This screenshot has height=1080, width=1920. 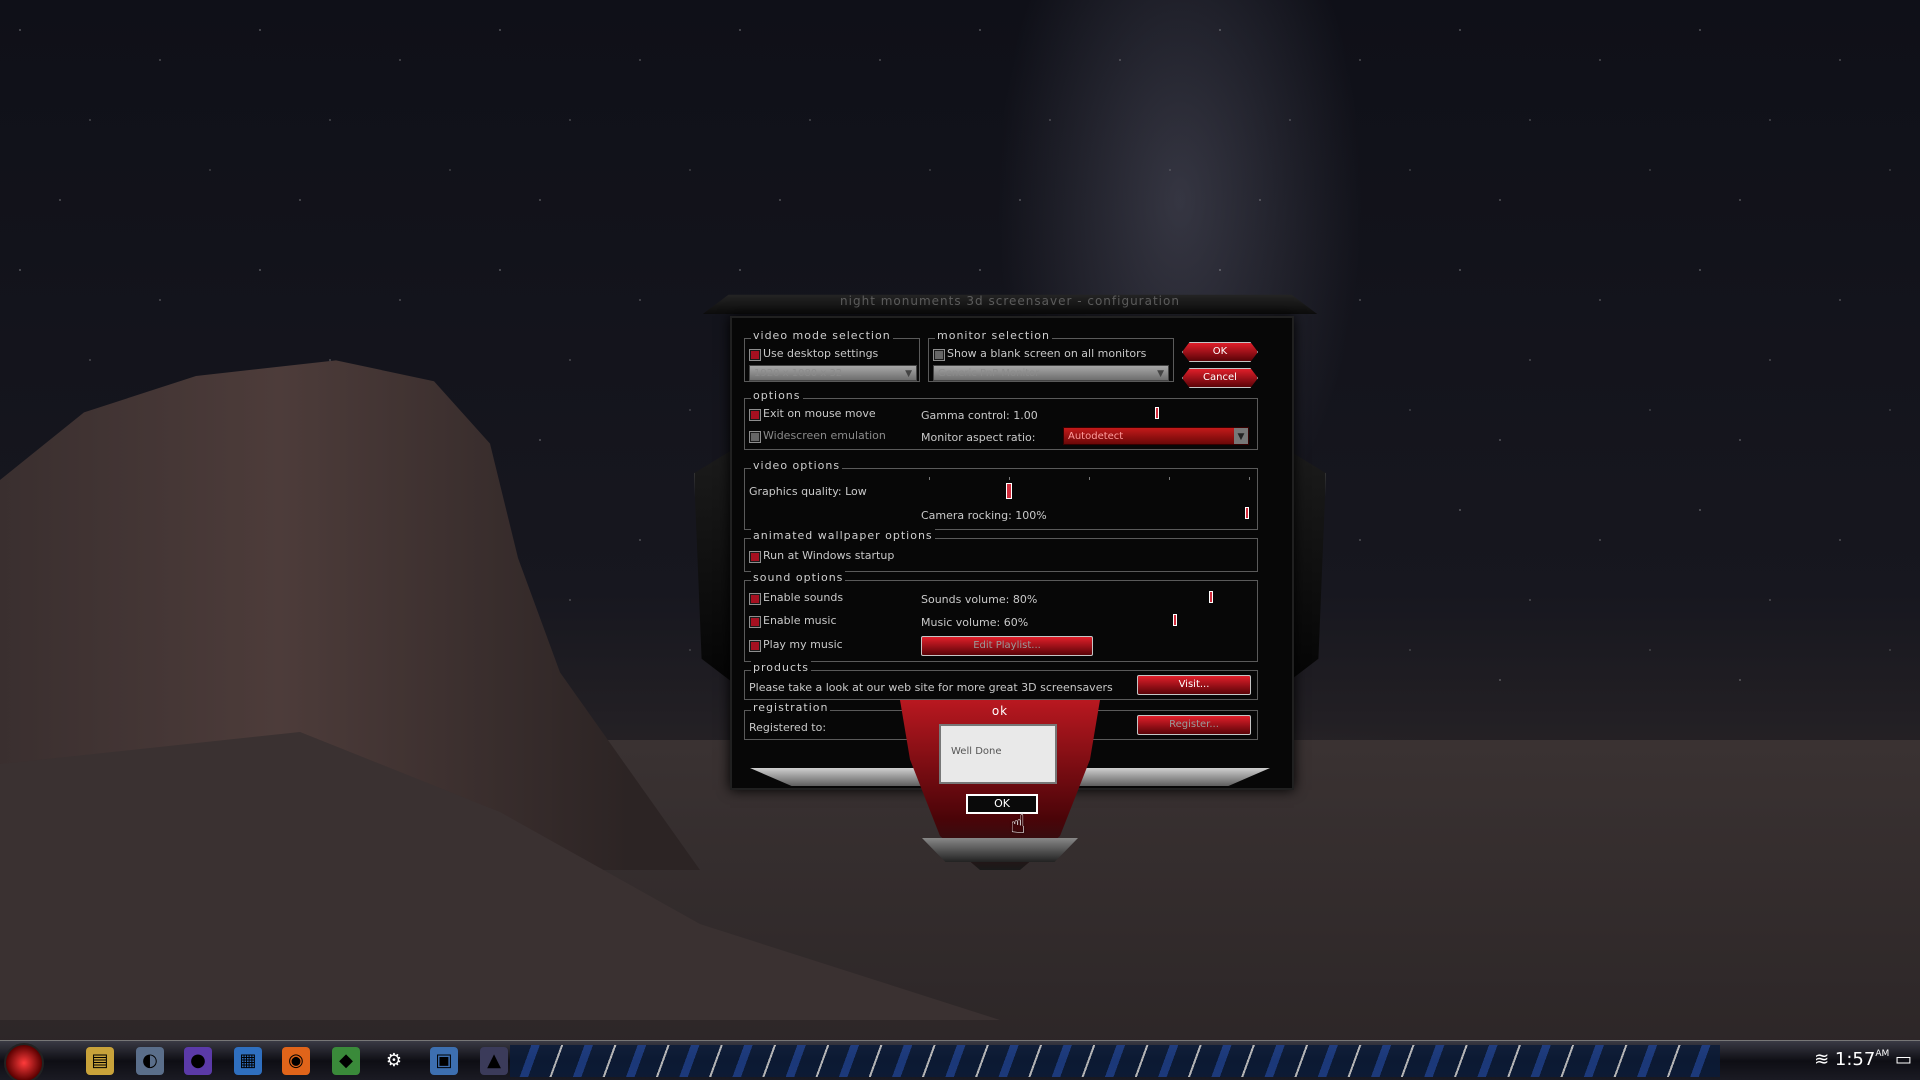 What do you see at coordinates (1018, 825) in the screenshot?
I see `hand-cursor-icon: ☝` at bounding box center [1018, 825].